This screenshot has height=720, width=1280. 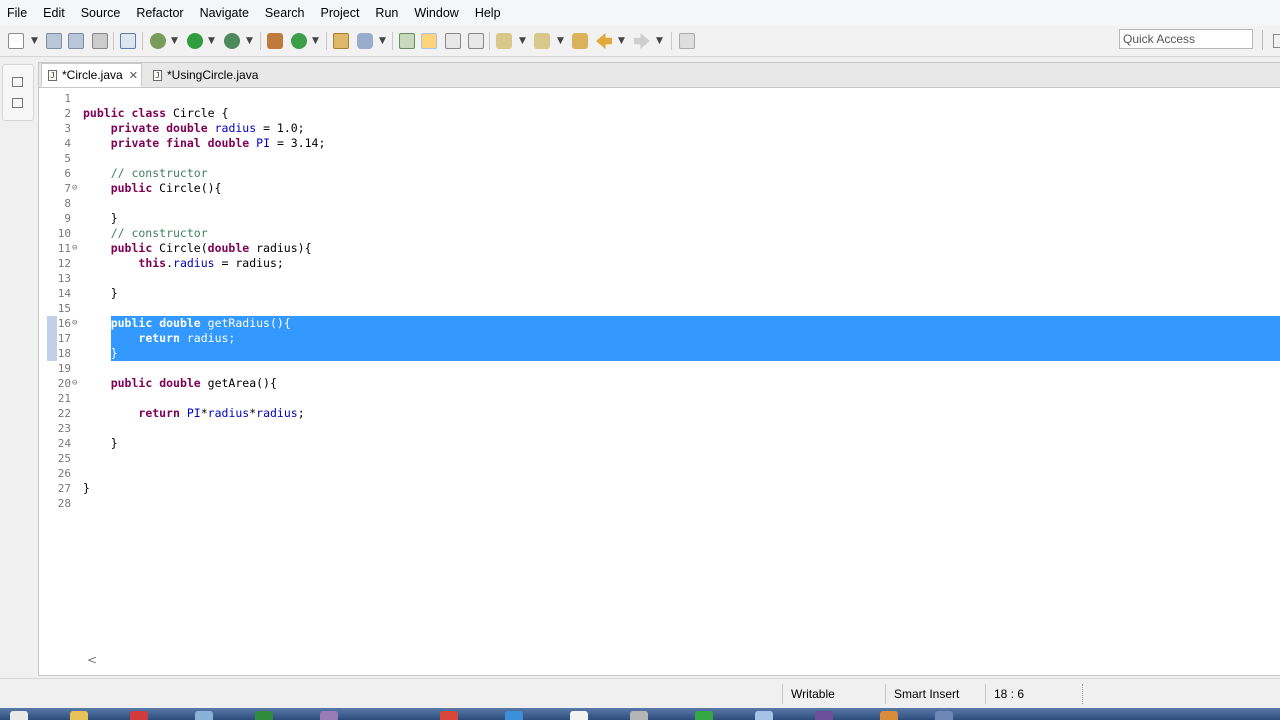 What do you see at coordinates (386, 13) in the screenshot?
I see `menu-run: Run` at bounding box center [386, 13].